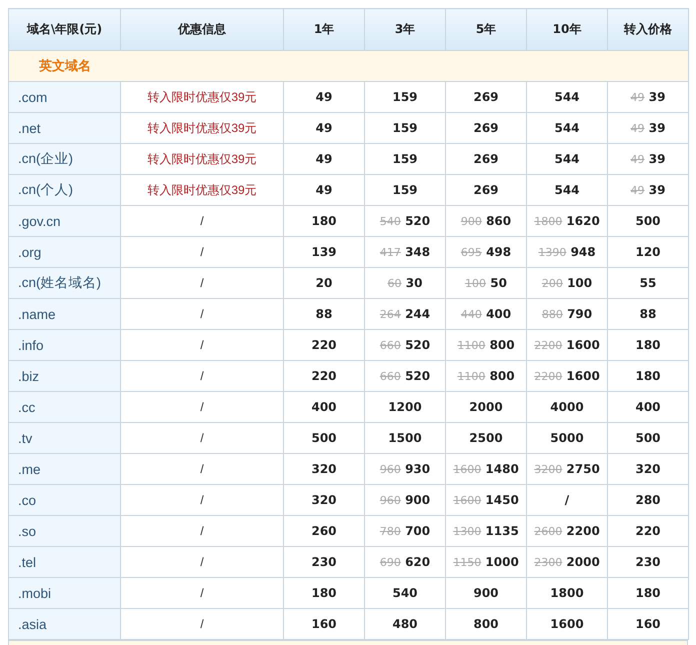  I want to click on price: 400, so click(499, 314).